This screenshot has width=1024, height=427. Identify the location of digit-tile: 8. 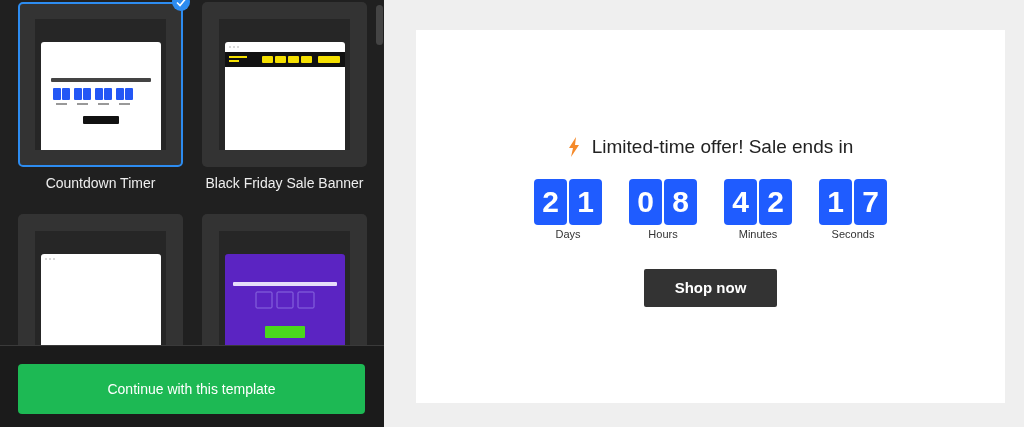
(680, 201).